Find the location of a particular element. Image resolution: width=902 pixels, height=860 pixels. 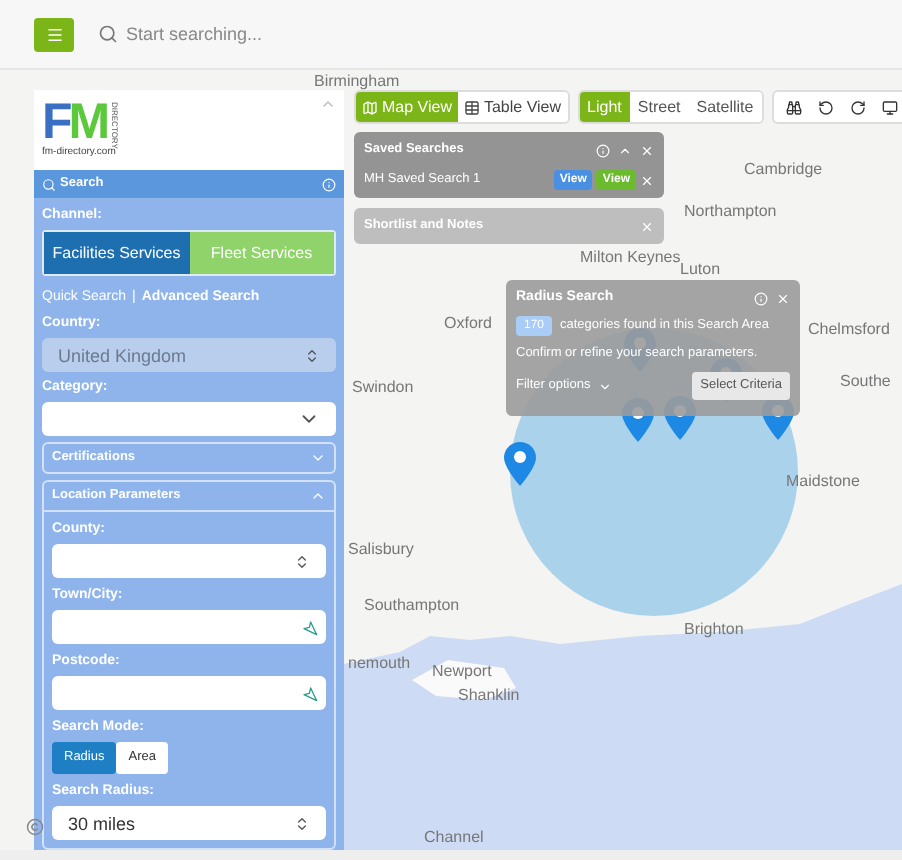

monitor-icon is located at coordinates (889, 107).